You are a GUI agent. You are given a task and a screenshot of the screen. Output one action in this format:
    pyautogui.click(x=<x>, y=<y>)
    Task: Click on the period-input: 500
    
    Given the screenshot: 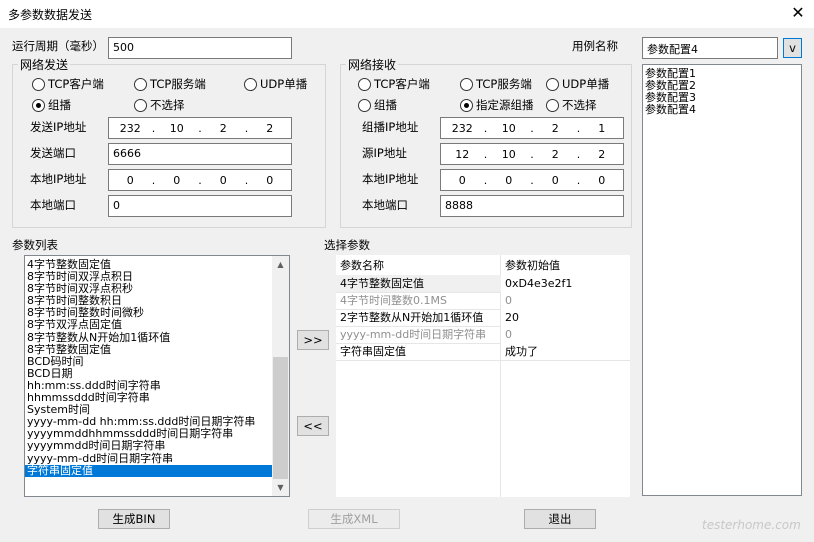 What is the action you would take?
    pyautogui.click(x=200, y=48)
    